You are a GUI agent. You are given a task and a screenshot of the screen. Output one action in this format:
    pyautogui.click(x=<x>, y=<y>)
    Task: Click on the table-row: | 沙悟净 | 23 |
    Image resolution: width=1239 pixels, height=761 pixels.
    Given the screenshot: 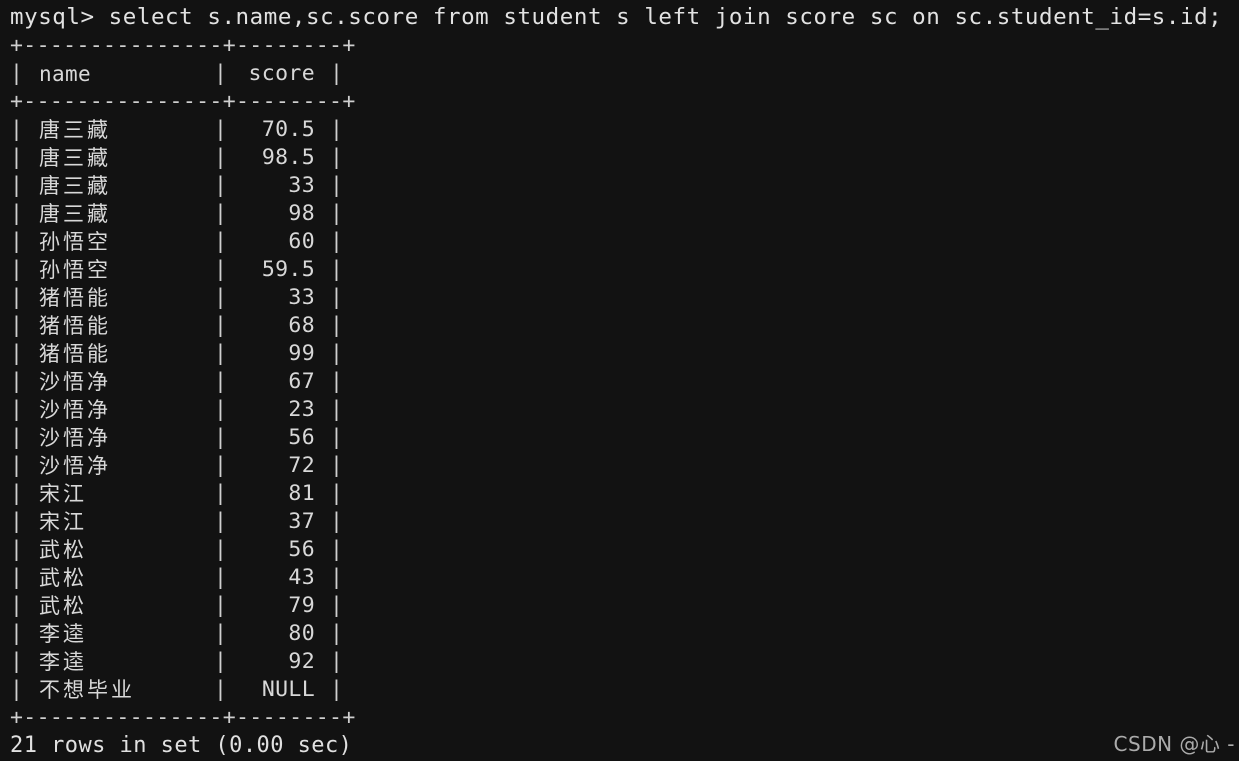 What is the action you would take?
    pyautogui.click(x=619, y=410)
    